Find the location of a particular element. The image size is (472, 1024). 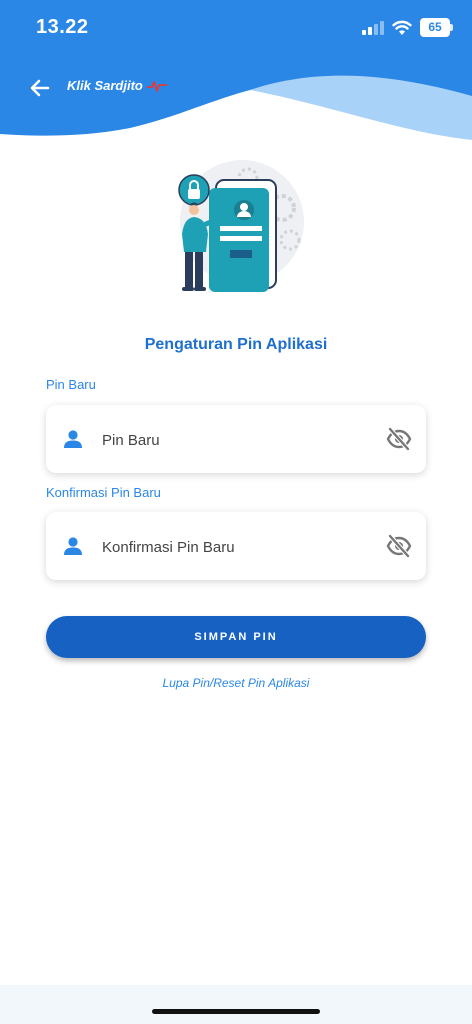

battery-icon: 65 is located at coordinates (436, 27).